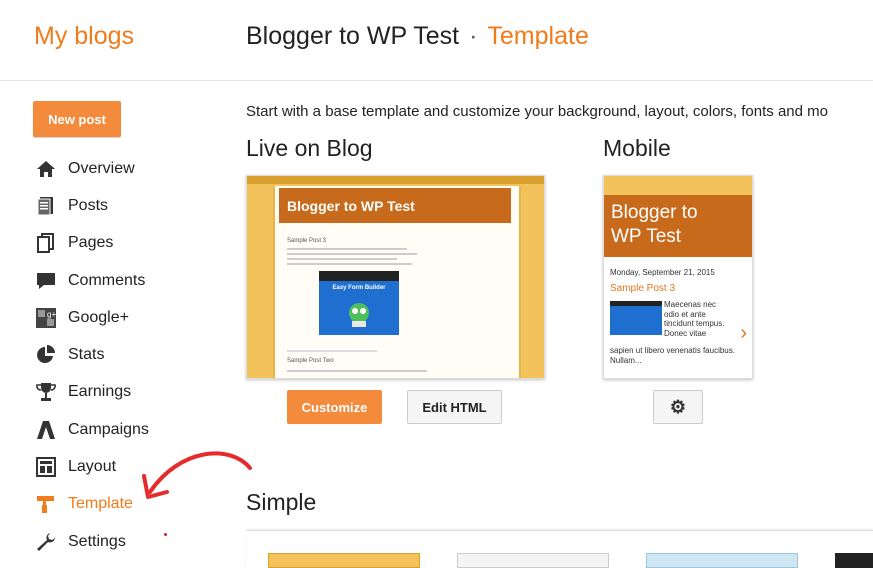 This screenshot has width=873, height=568. Describe the element at coordinates (84, 36) in the screenshot. I see `my-blogs-link: My blogs` at that location.